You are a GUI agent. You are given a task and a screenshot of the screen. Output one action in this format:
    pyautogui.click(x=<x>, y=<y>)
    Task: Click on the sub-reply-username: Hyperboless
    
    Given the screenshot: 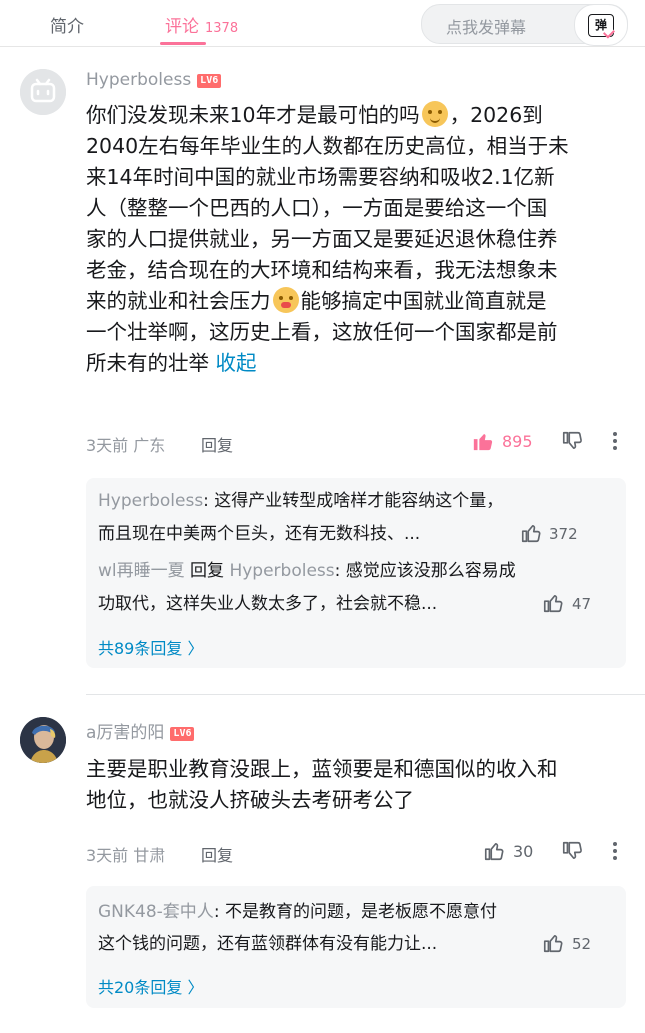 What is the action you would take?
    pyautogui.click(x=150, y=501)
    